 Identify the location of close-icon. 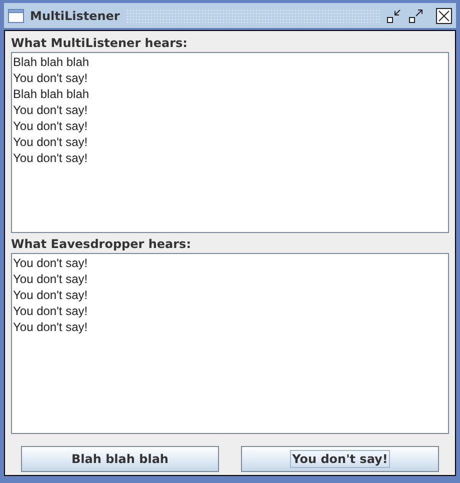
(444, 16).